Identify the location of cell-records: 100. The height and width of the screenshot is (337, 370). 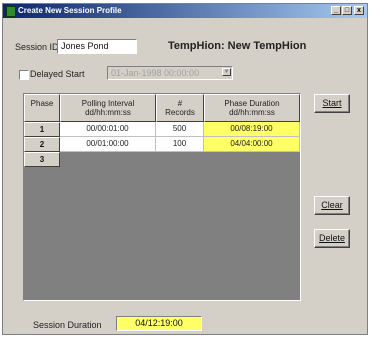
(180, 144).